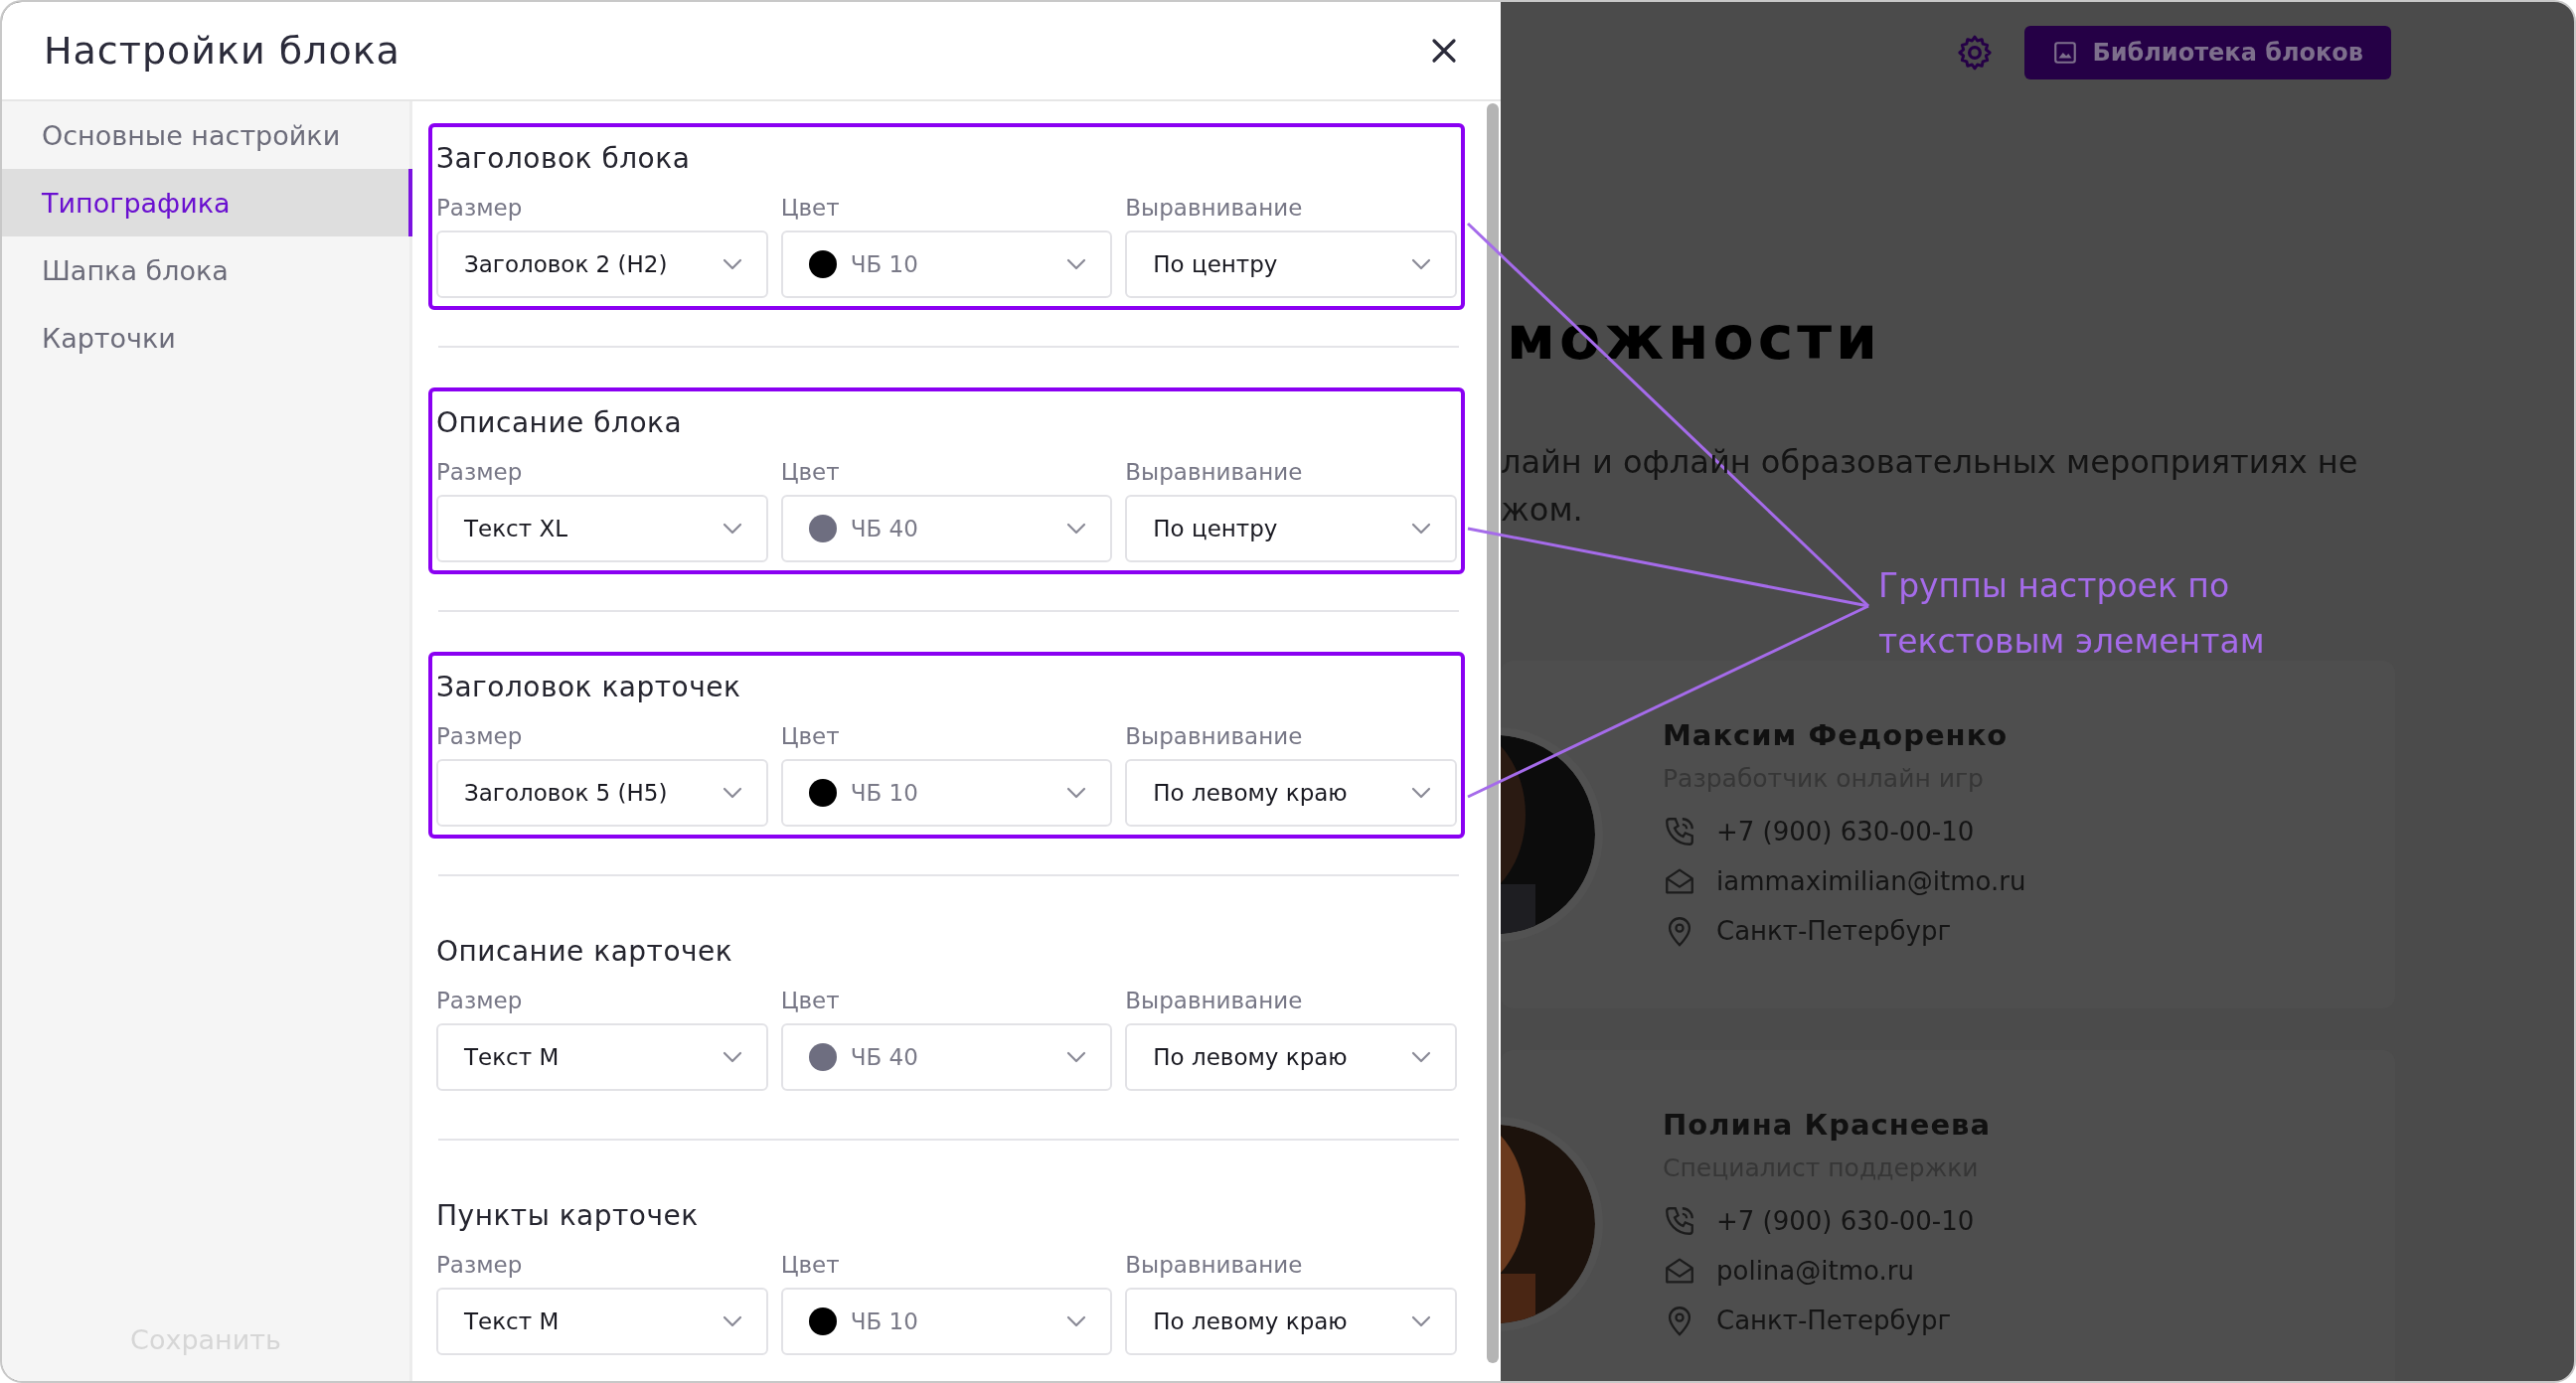 This screenshot has height=1383, width=2576. Describe the element at coordinates (2065, 53) in the screenshot. I see `image-icon` at that location.